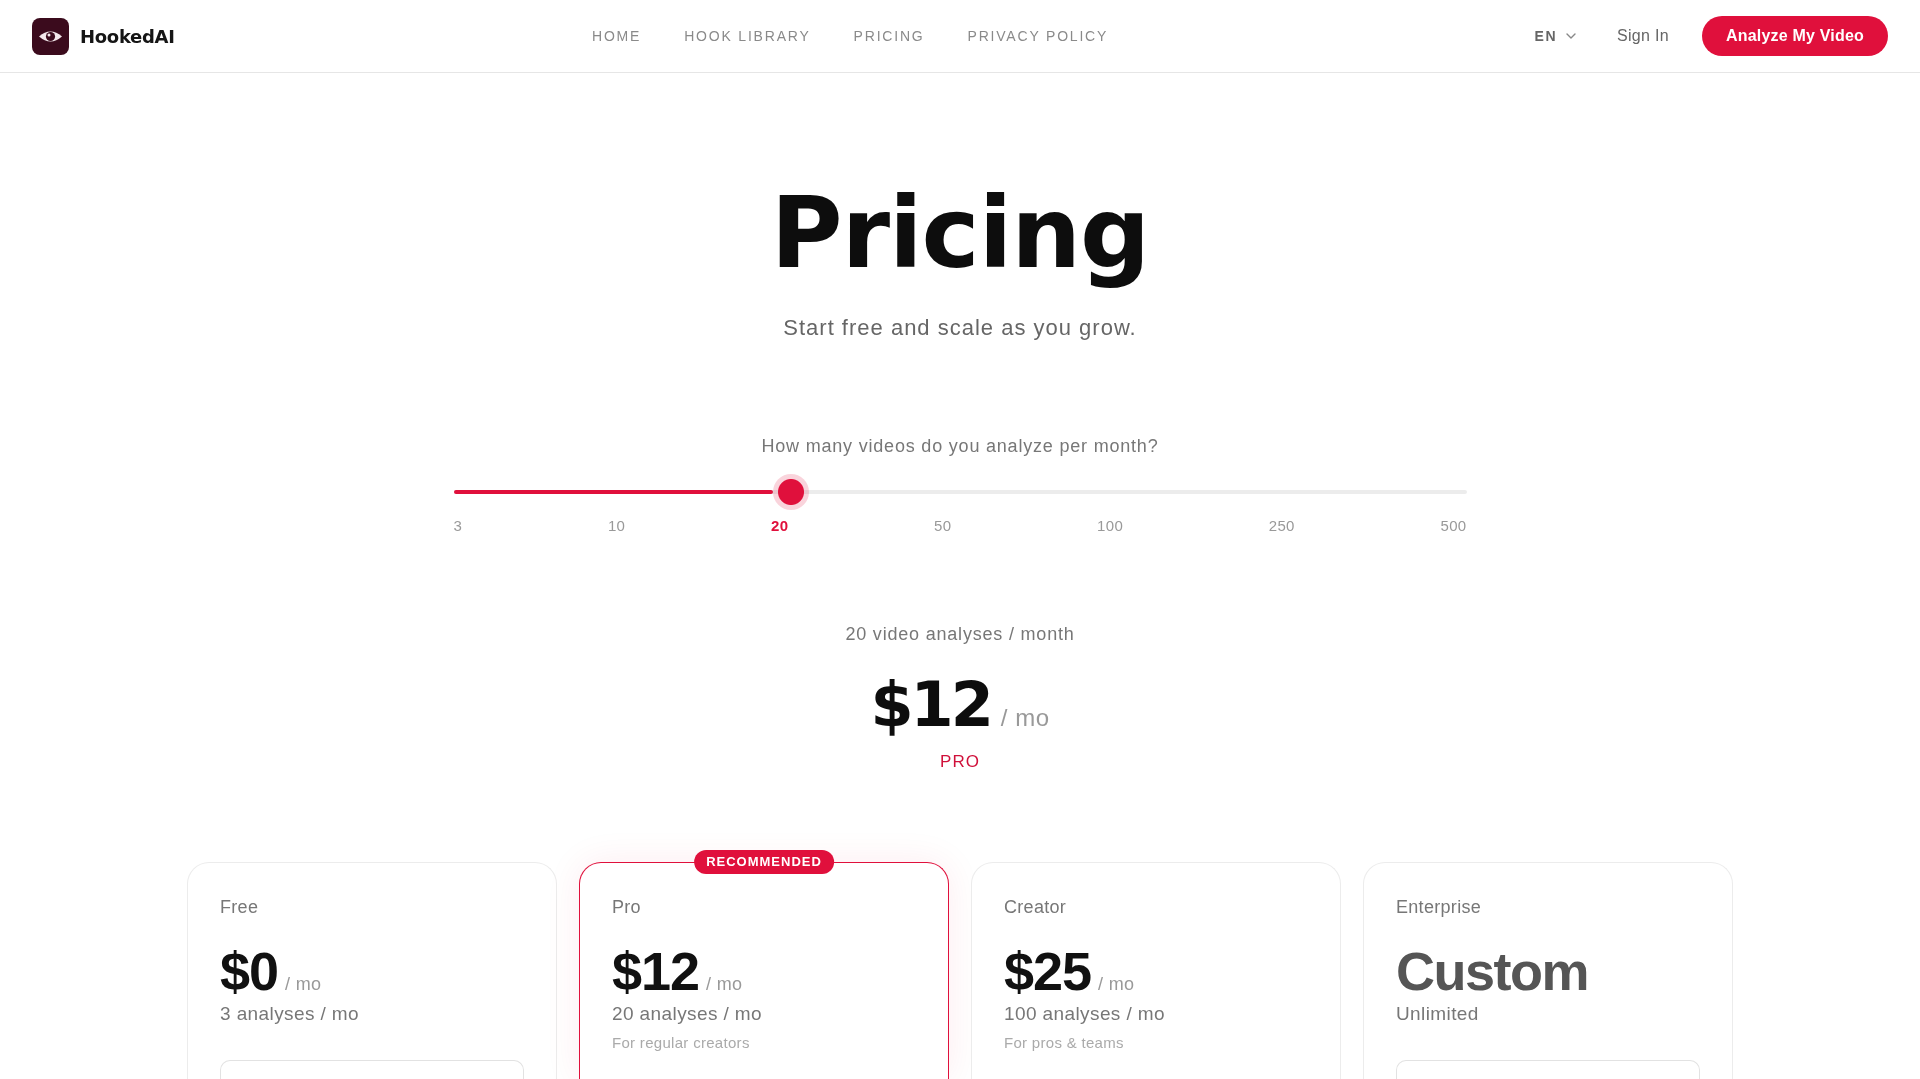 The image size is (1920, 1079). I want to click on slider-question: How many videos do you analyze per month?, so click(960, 446).